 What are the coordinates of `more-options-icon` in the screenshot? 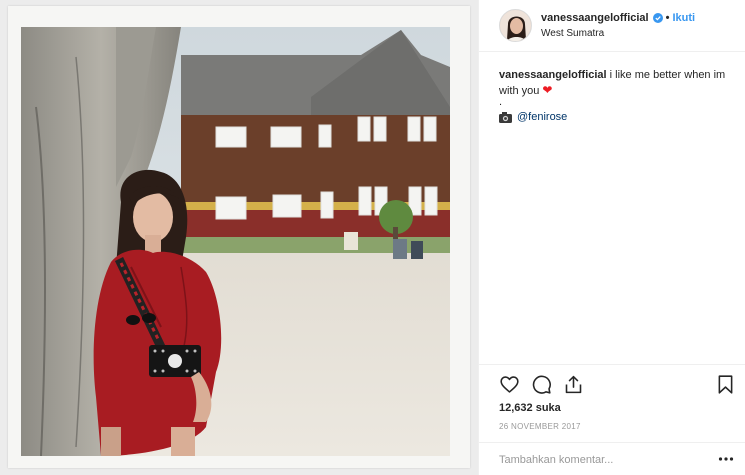 It's located at (726, 459).